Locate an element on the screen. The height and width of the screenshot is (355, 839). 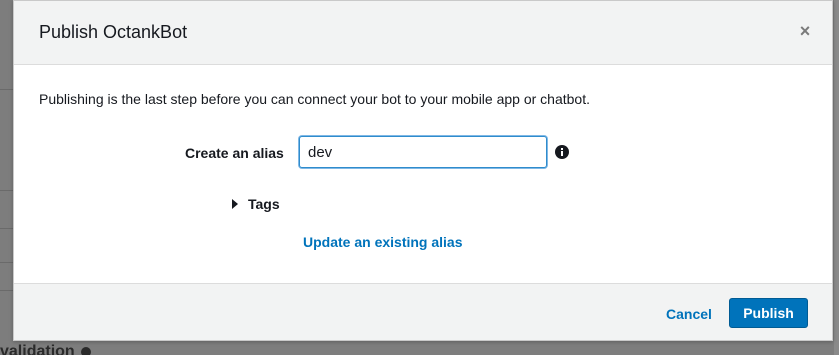
background-info-icon is located at coordinates (85, 350).